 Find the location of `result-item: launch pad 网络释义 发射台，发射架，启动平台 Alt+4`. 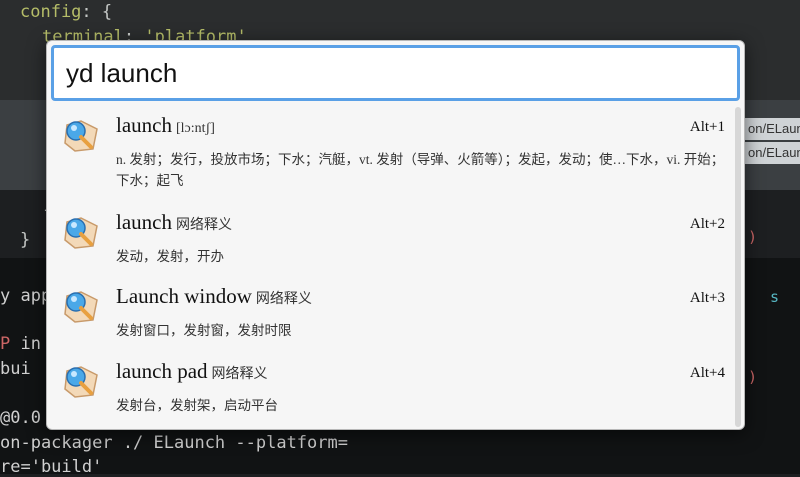

result-item: launch pad 网络释义 发射台，发射架，启动平台 Alt+4 is located at coordinates (392, 388).